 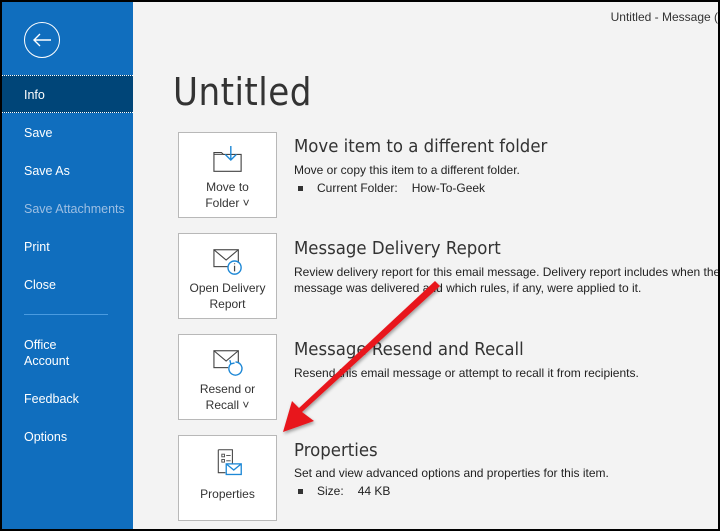 What do you see at coordinates (227, 478) in the screenshot?
I see `properties-button: Properties` at bounding box center [227, 478].